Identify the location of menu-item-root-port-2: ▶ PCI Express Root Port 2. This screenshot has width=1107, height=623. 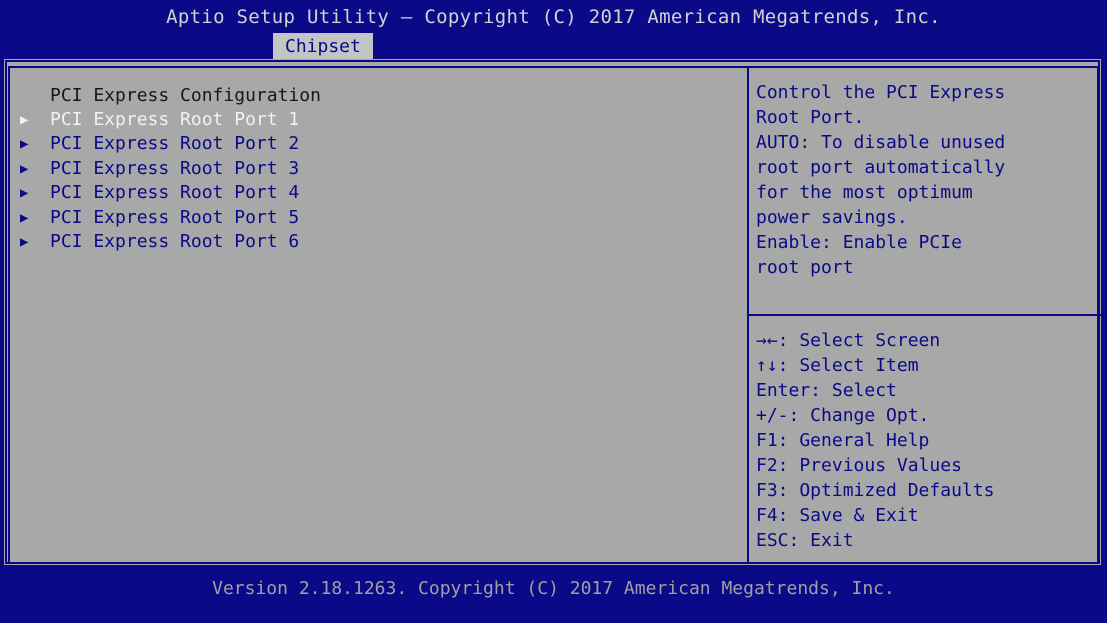
(380, 144).